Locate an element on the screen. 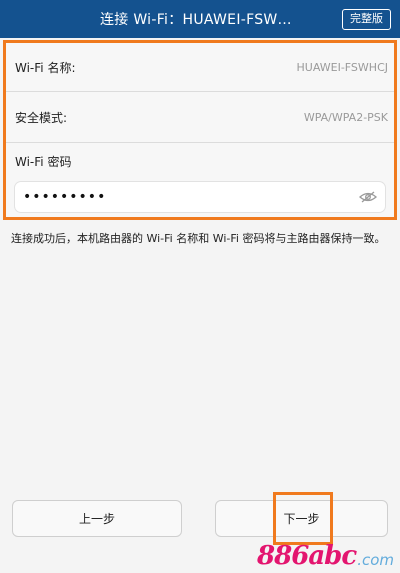  security-row: 安全模式: WPA/WPA2-PSK is located at coordinates (200, 117).